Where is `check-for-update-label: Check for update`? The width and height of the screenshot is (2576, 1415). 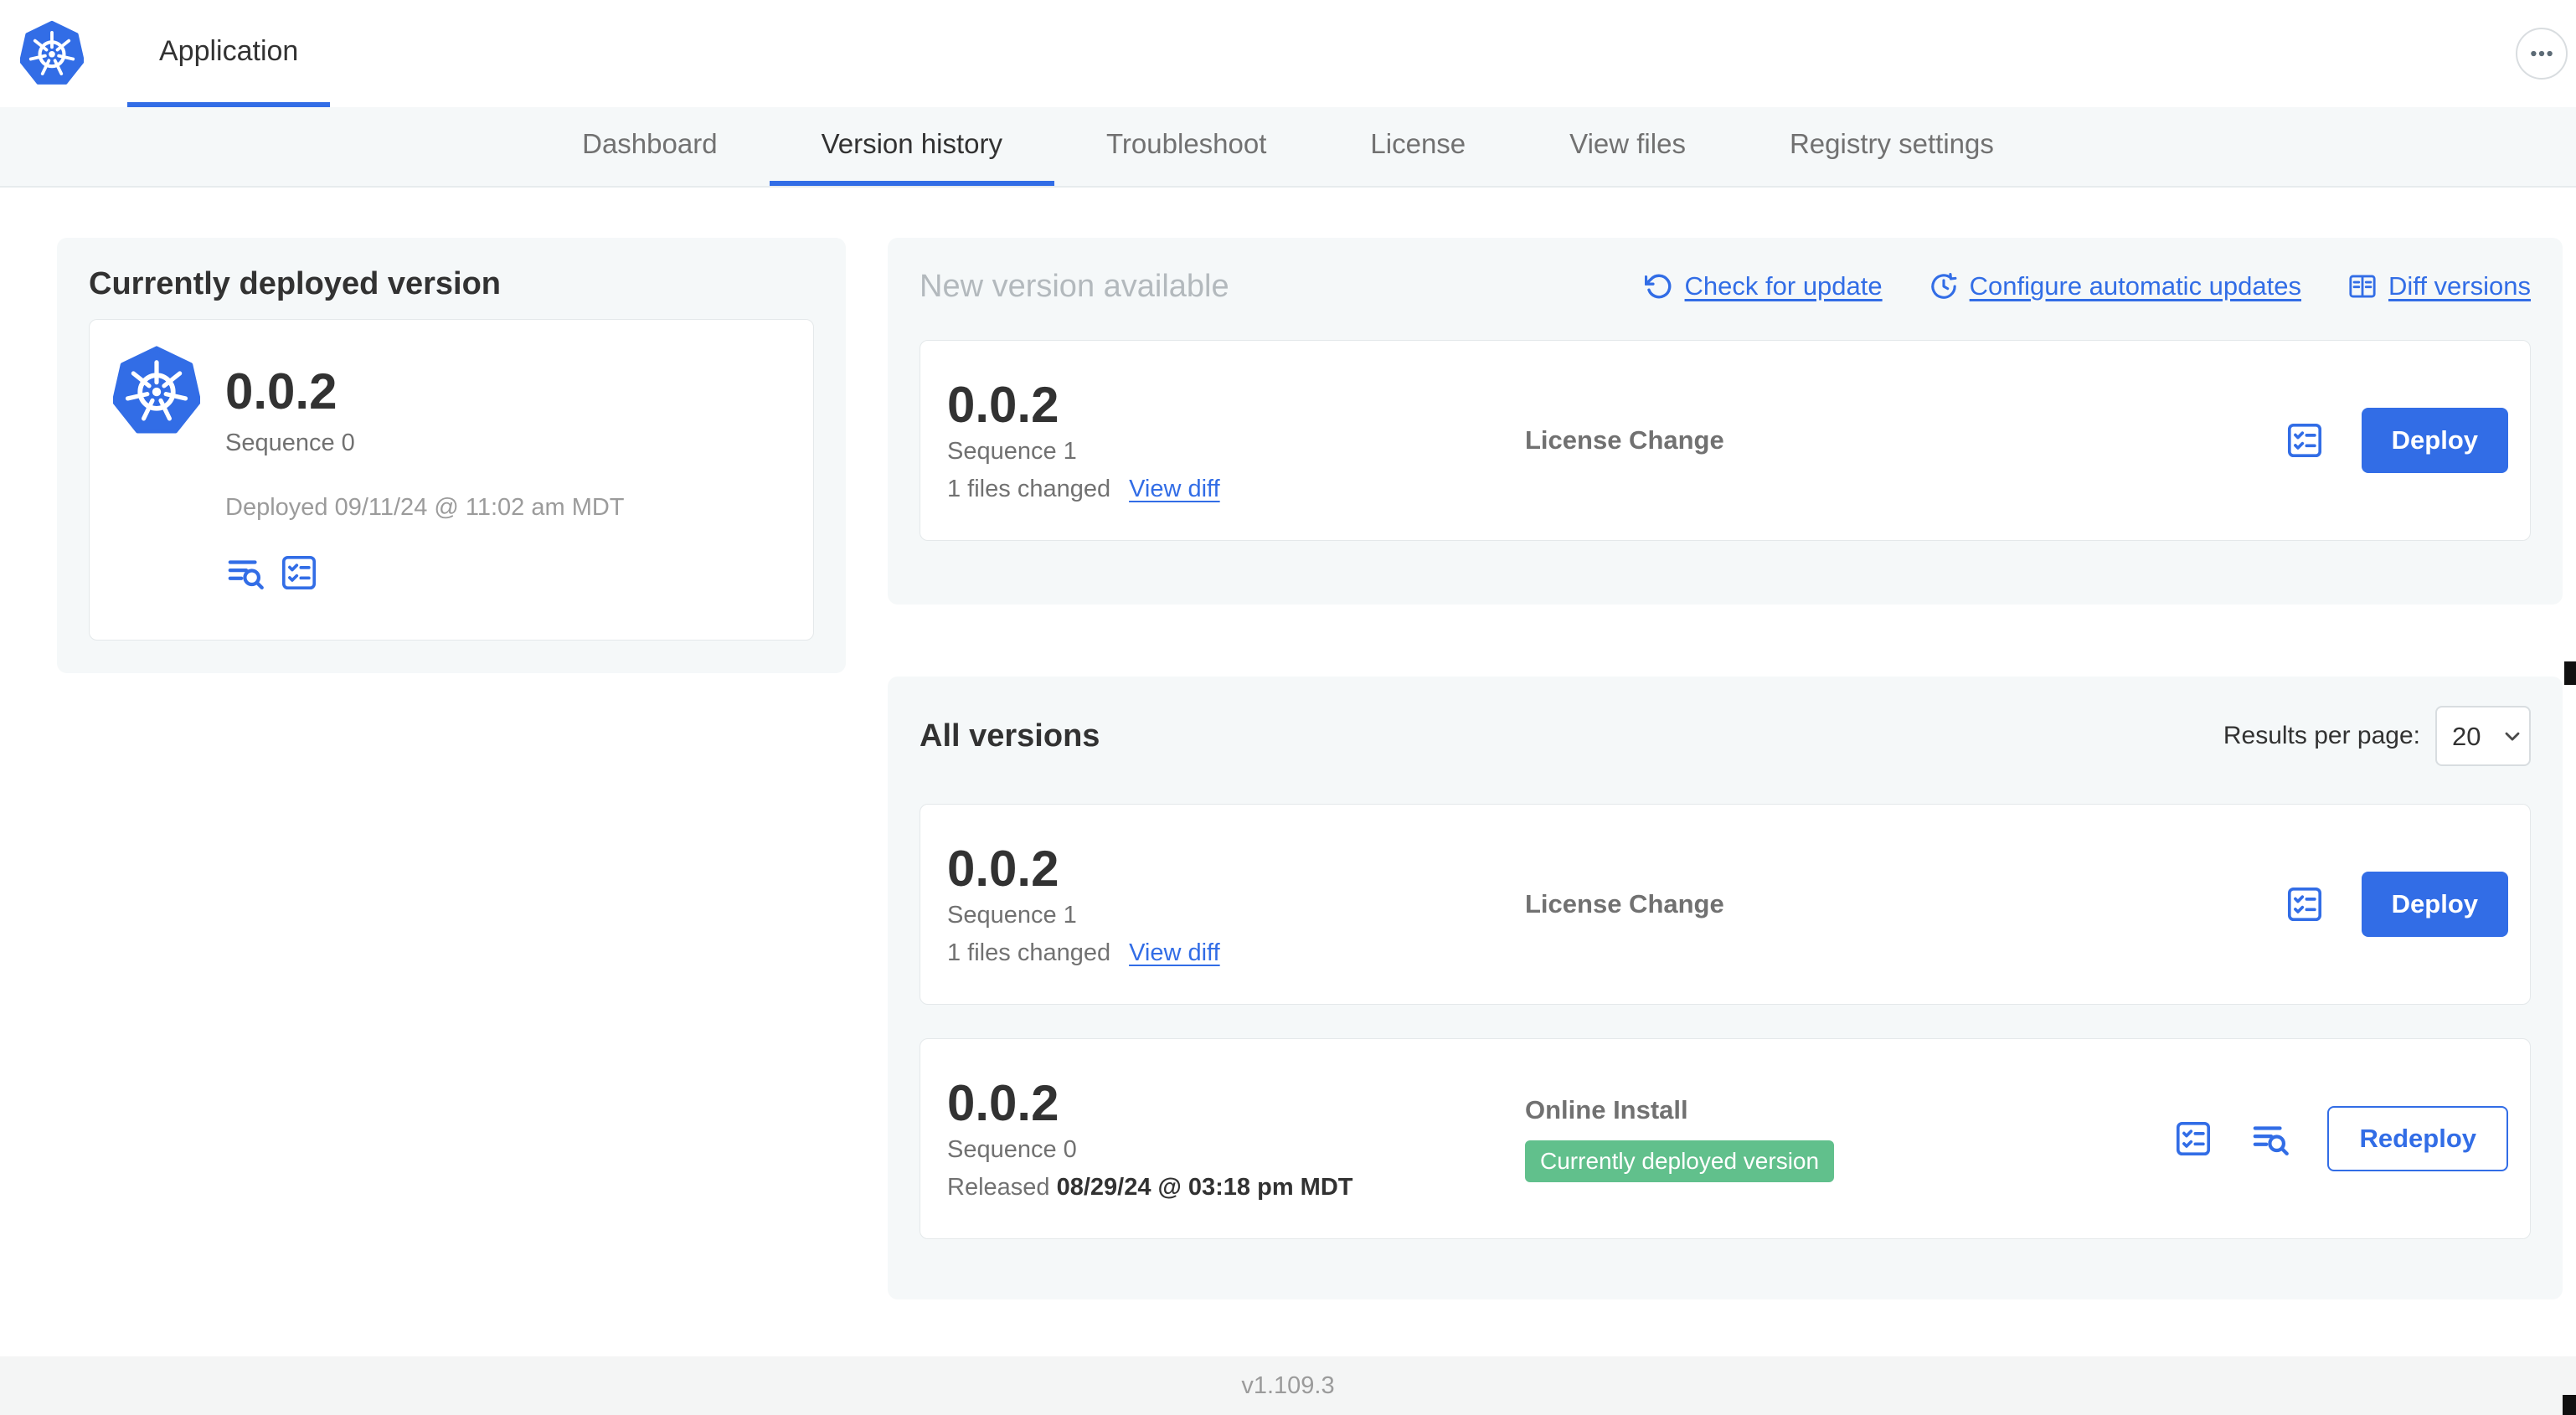
check-for-update-label: Check for update is located at coordinates (1783, 286).